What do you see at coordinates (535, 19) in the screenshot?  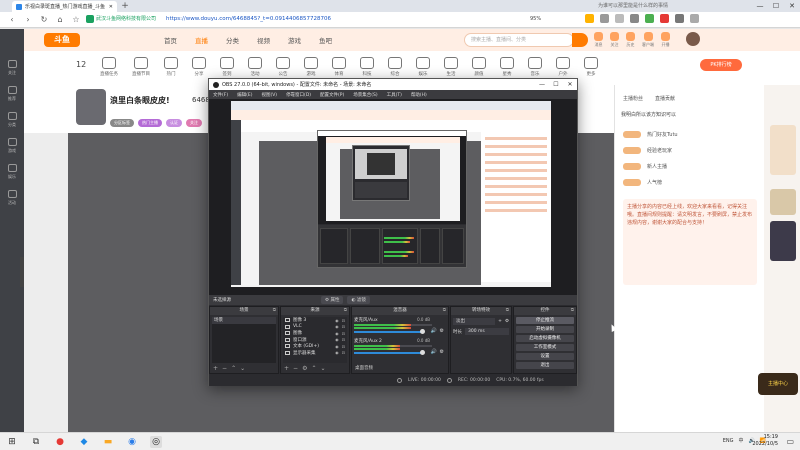 I see `zoom-level: 95%` at bounding box center [535, 19].